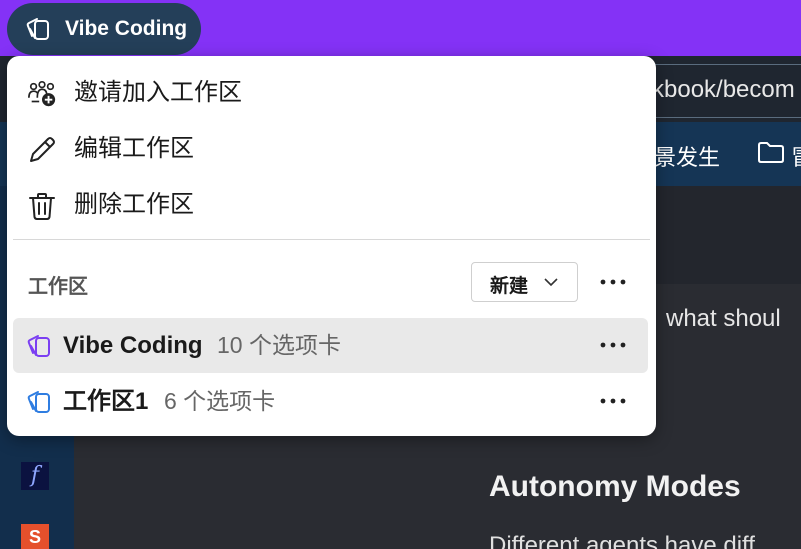 Image resolution: width=801 pixels, height=549 pixels. Describe the element at coordinates (42, 150) in the screenshot. I see `pencil-icon` at that location.